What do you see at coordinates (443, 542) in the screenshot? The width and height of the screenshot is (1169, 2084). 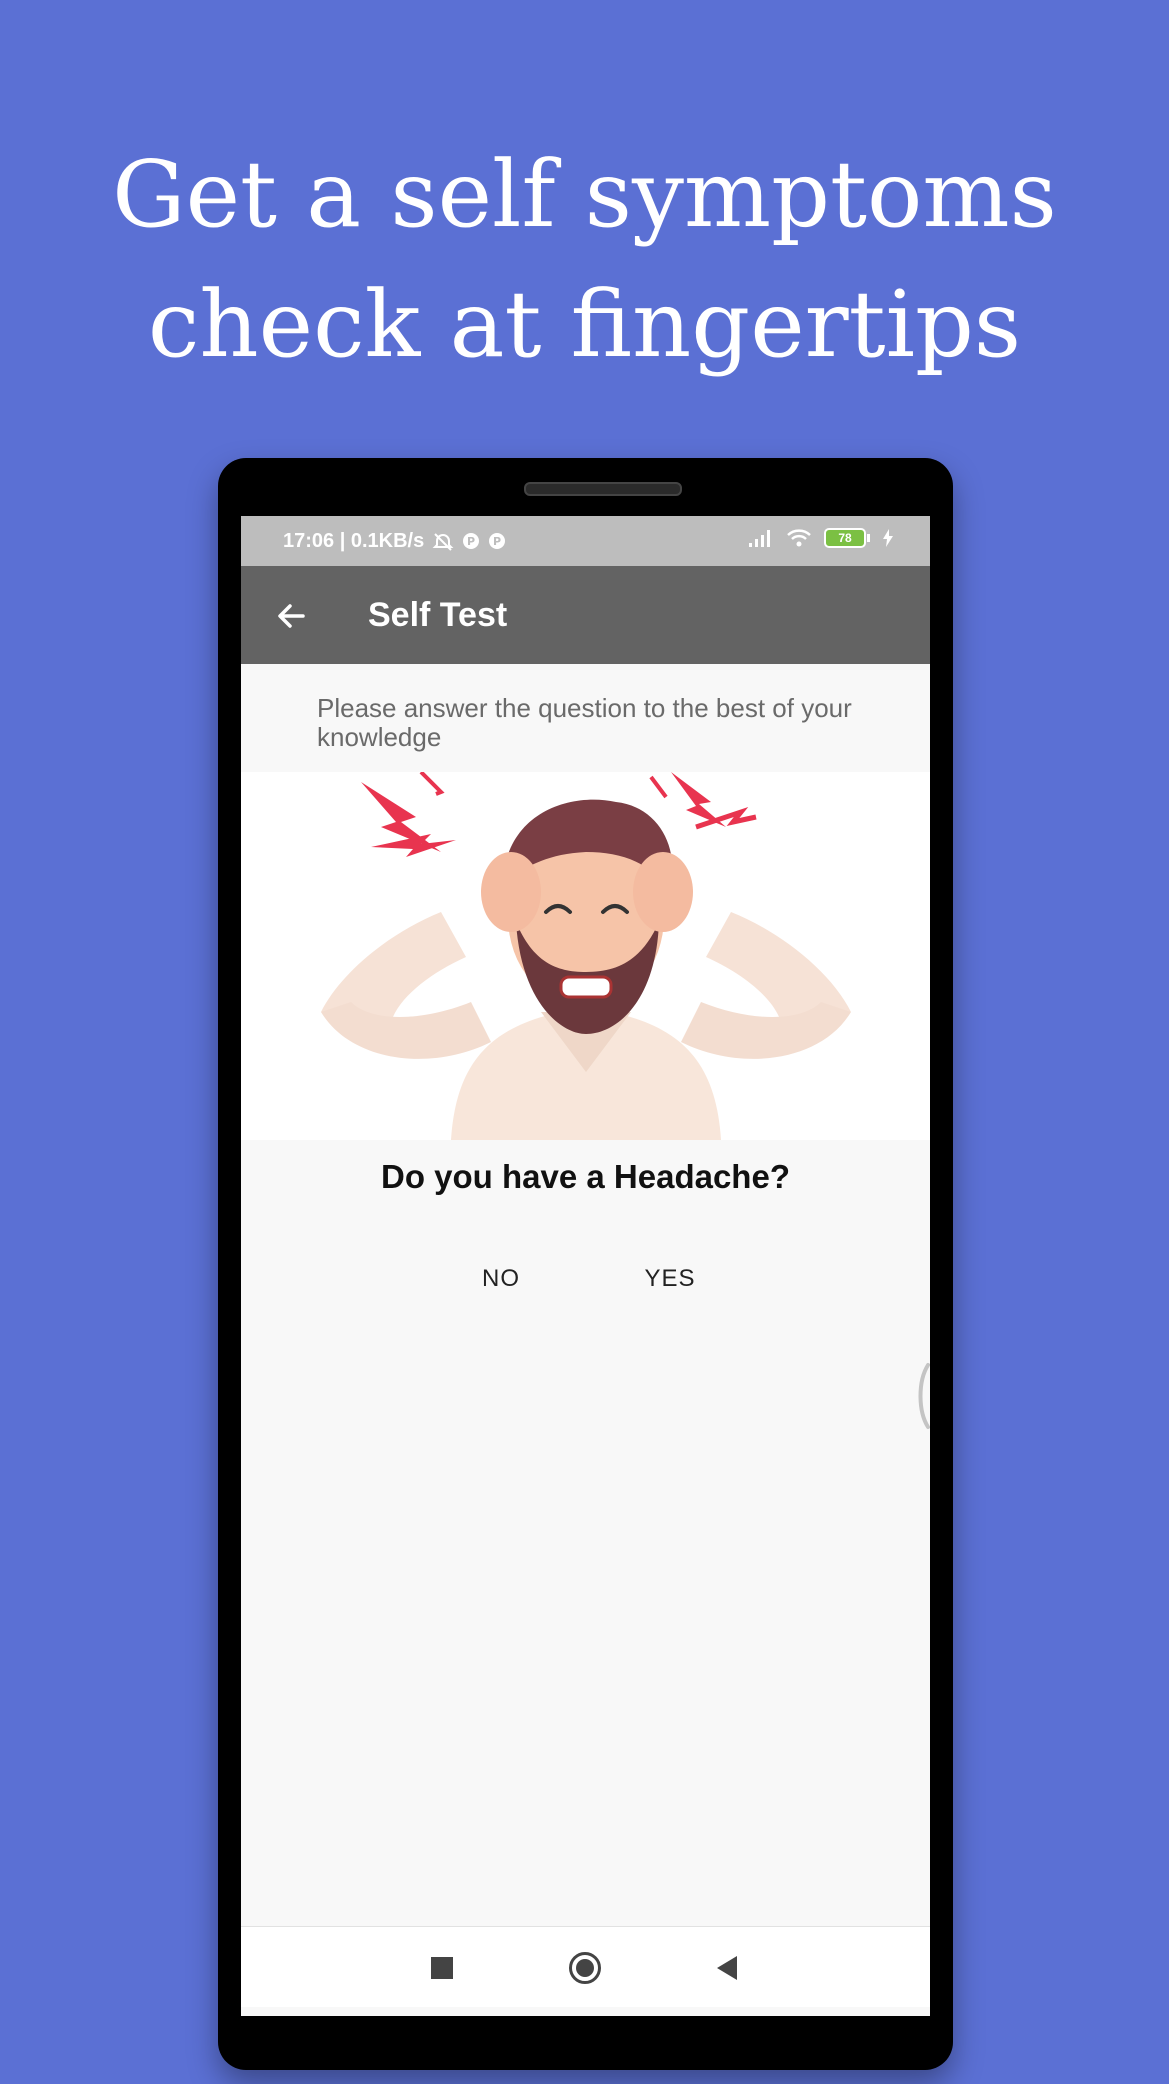 I see `alarm-off-icon` at bounding box center [443, 542].